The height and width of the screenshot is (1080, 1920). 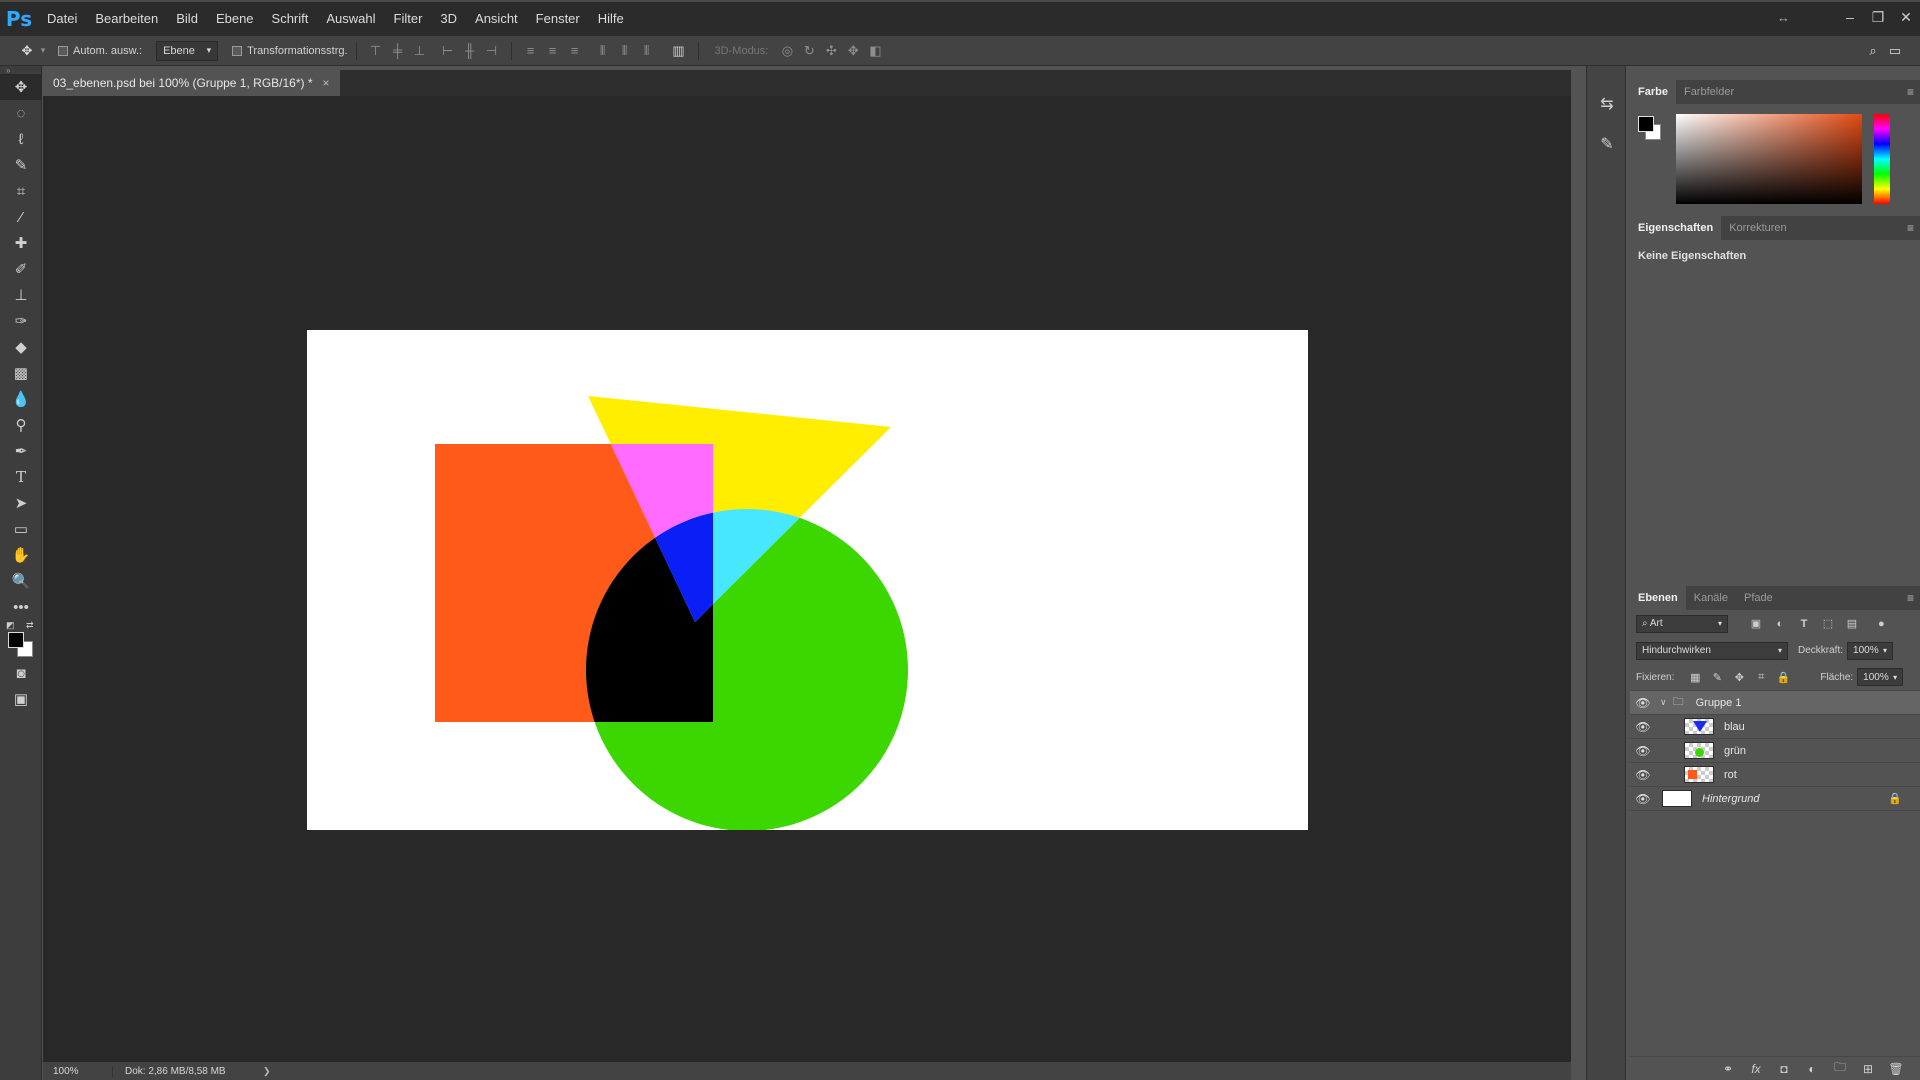 I want to click on panel-foreground-swatch, so click(x=1646, y=124).